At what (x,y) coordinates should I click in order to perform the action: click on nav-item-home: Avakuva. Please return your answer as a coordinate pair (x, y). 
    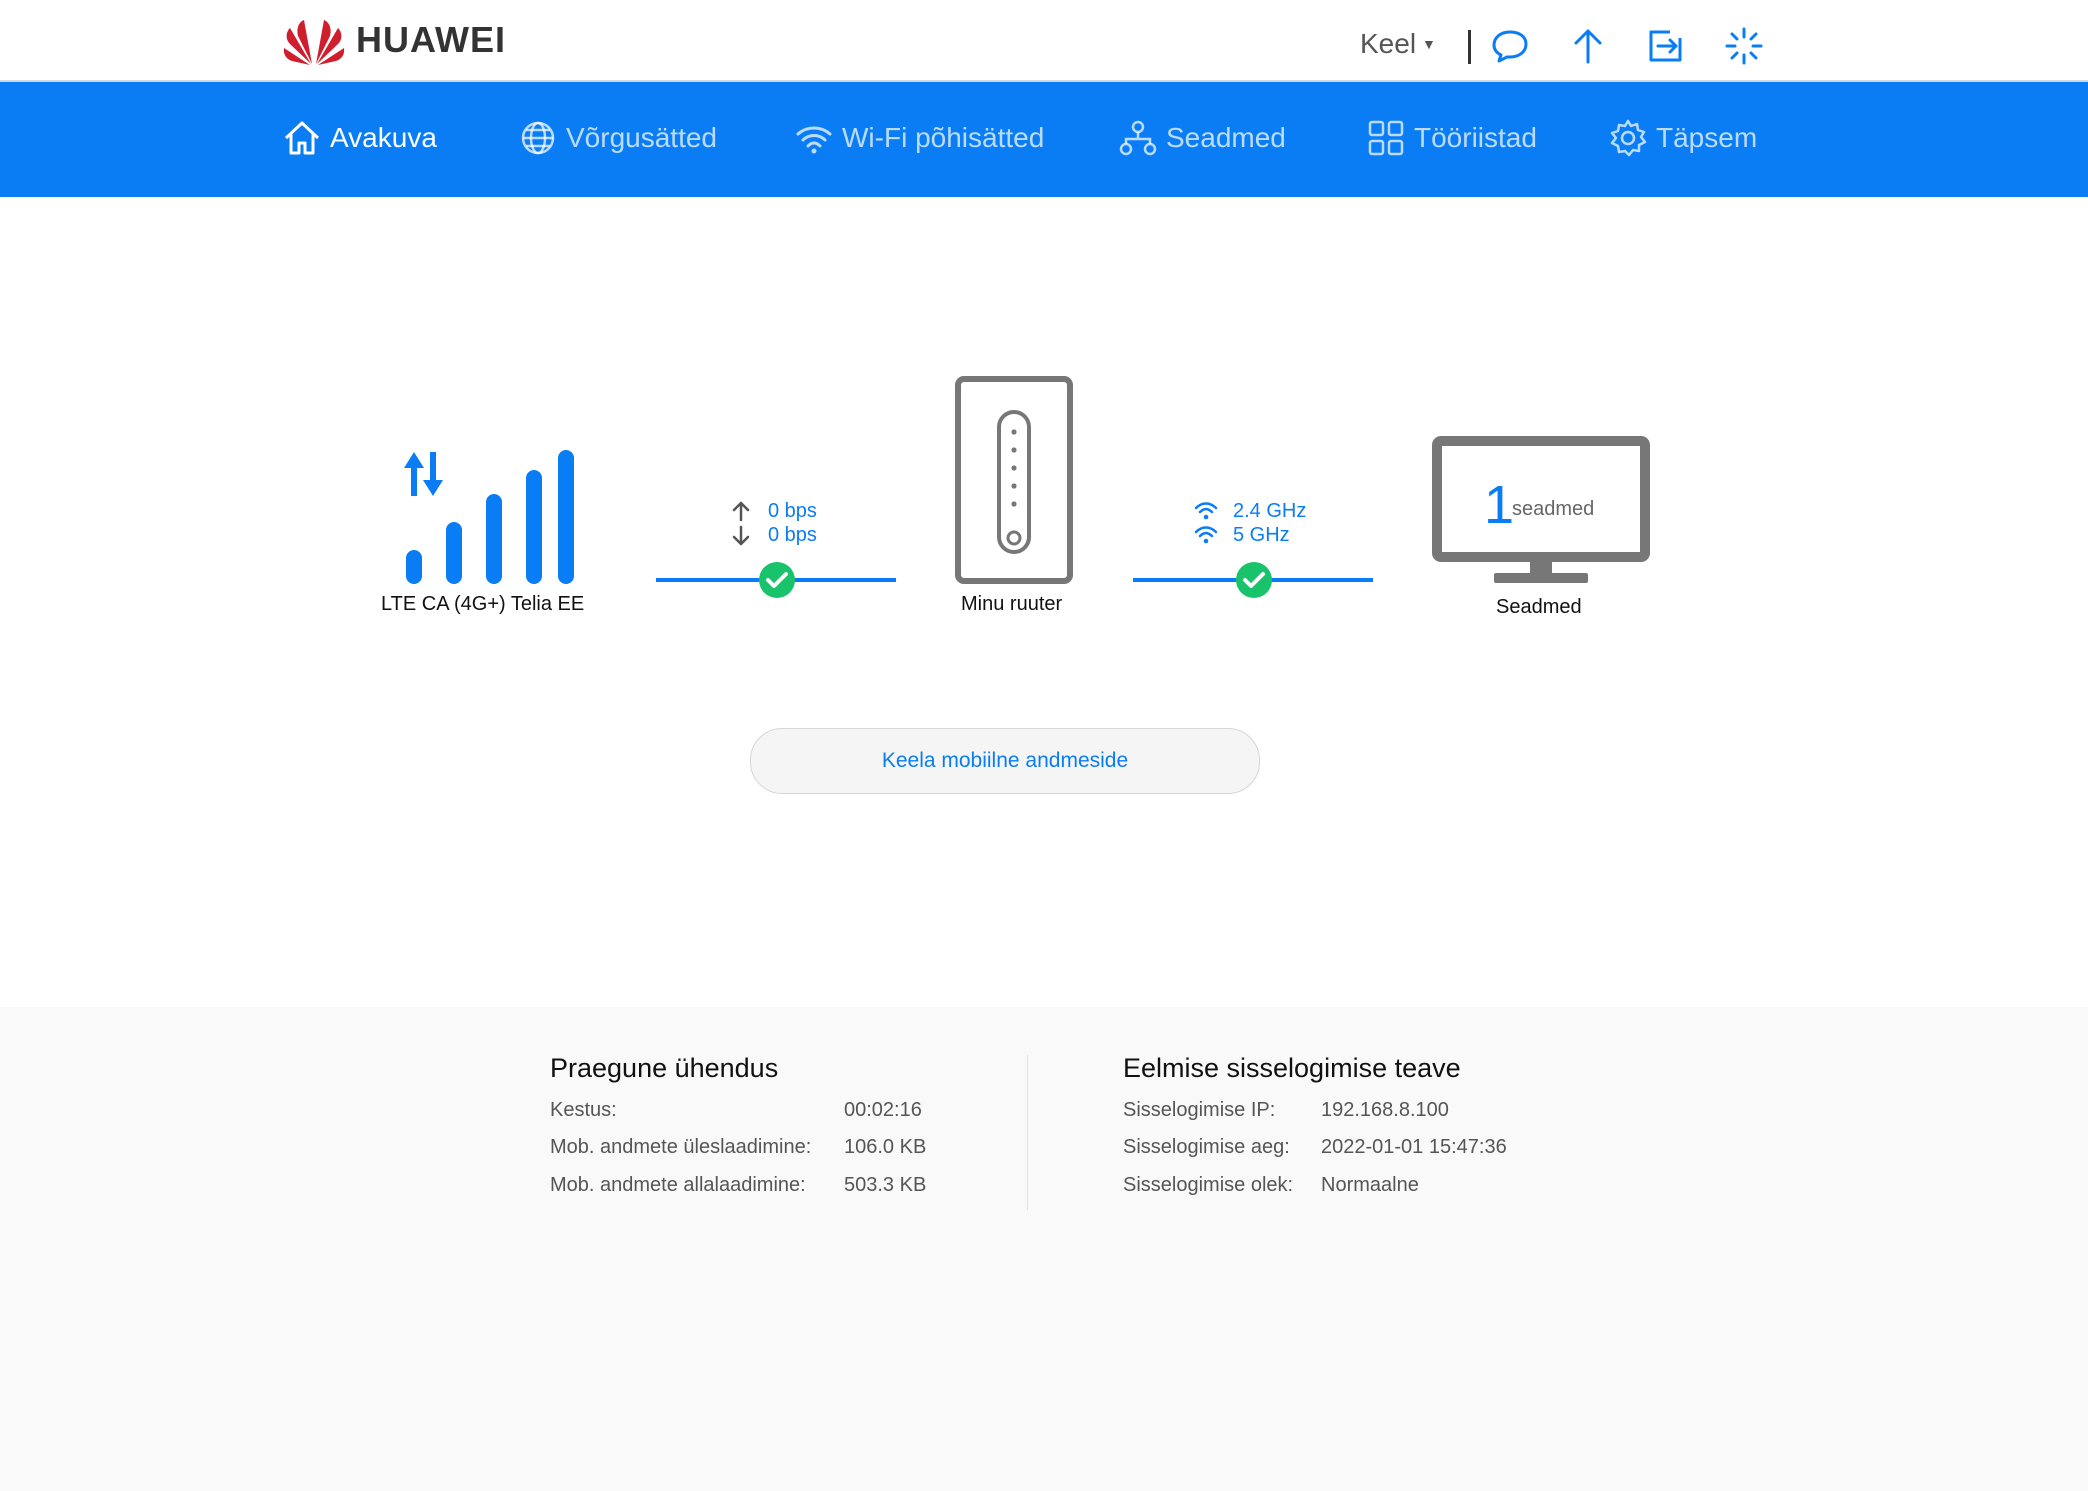
    Looking at the image, I should click on (359, 138).